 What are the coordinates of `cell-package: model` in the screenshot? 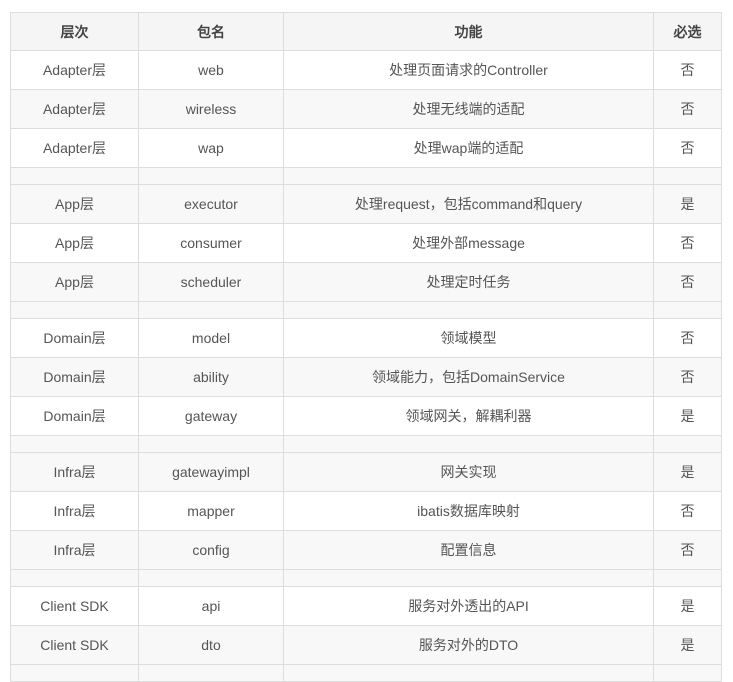 It's located at (211, 338).